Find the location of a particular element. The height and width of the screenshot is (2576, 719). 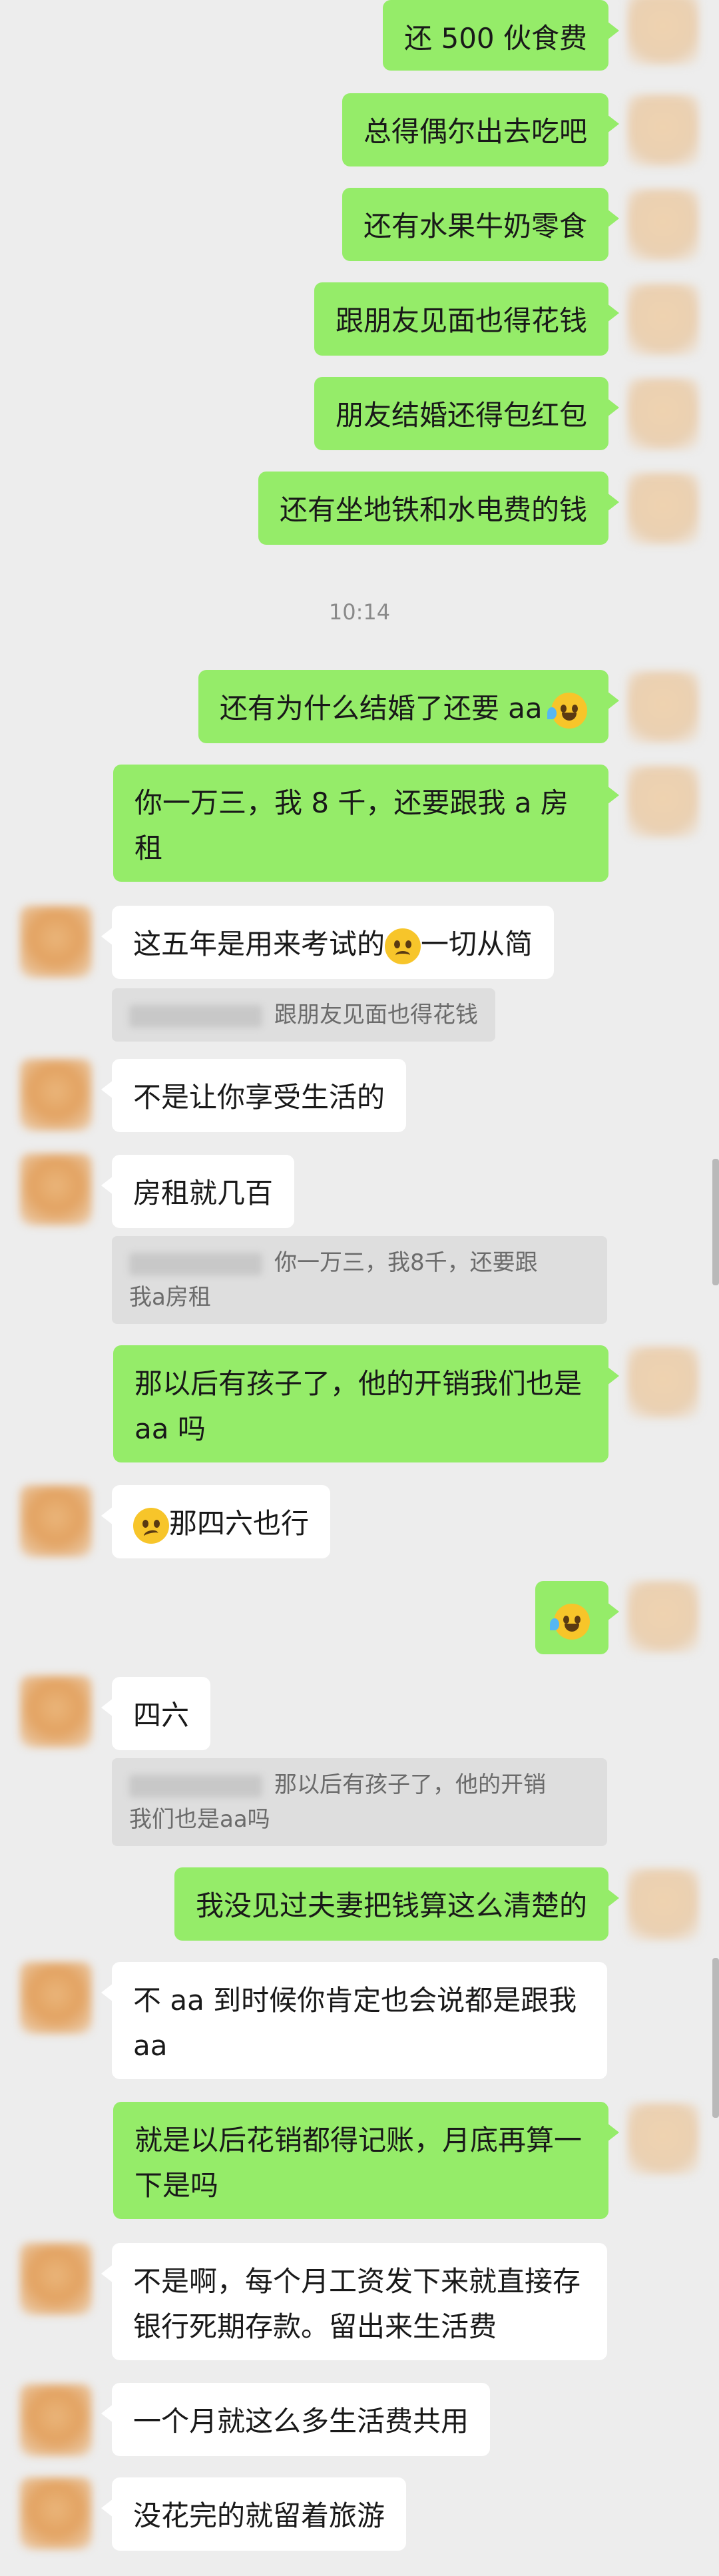

quoted-text: 你一万三，我8千，还要跟 is located at coordinates (406, 1262).